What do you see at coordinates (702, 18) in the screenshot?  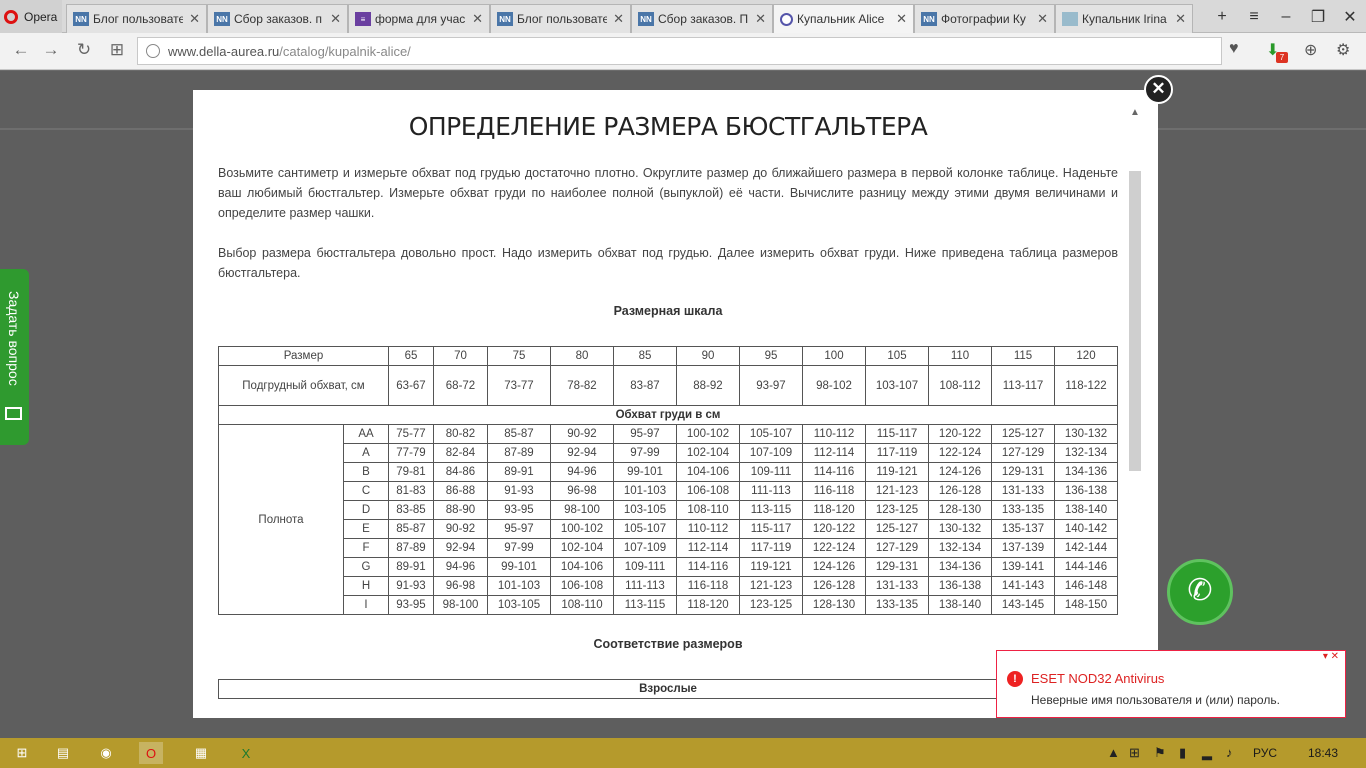 I see `browser-tab: NN Сбор заказов. П ✕` at bounding box center [702, 18].